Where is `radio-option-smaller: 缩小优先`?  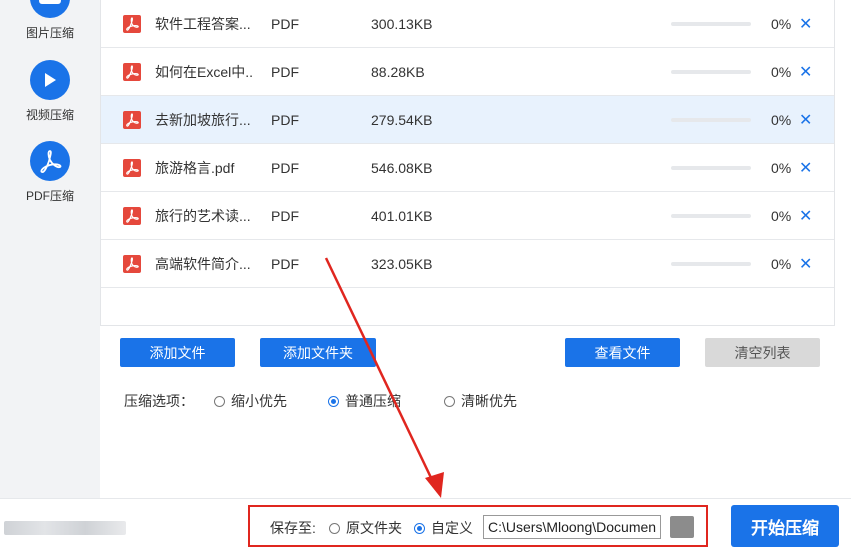 radio-option-smaller: 缩小优先 is located at coordinates (250, 401).